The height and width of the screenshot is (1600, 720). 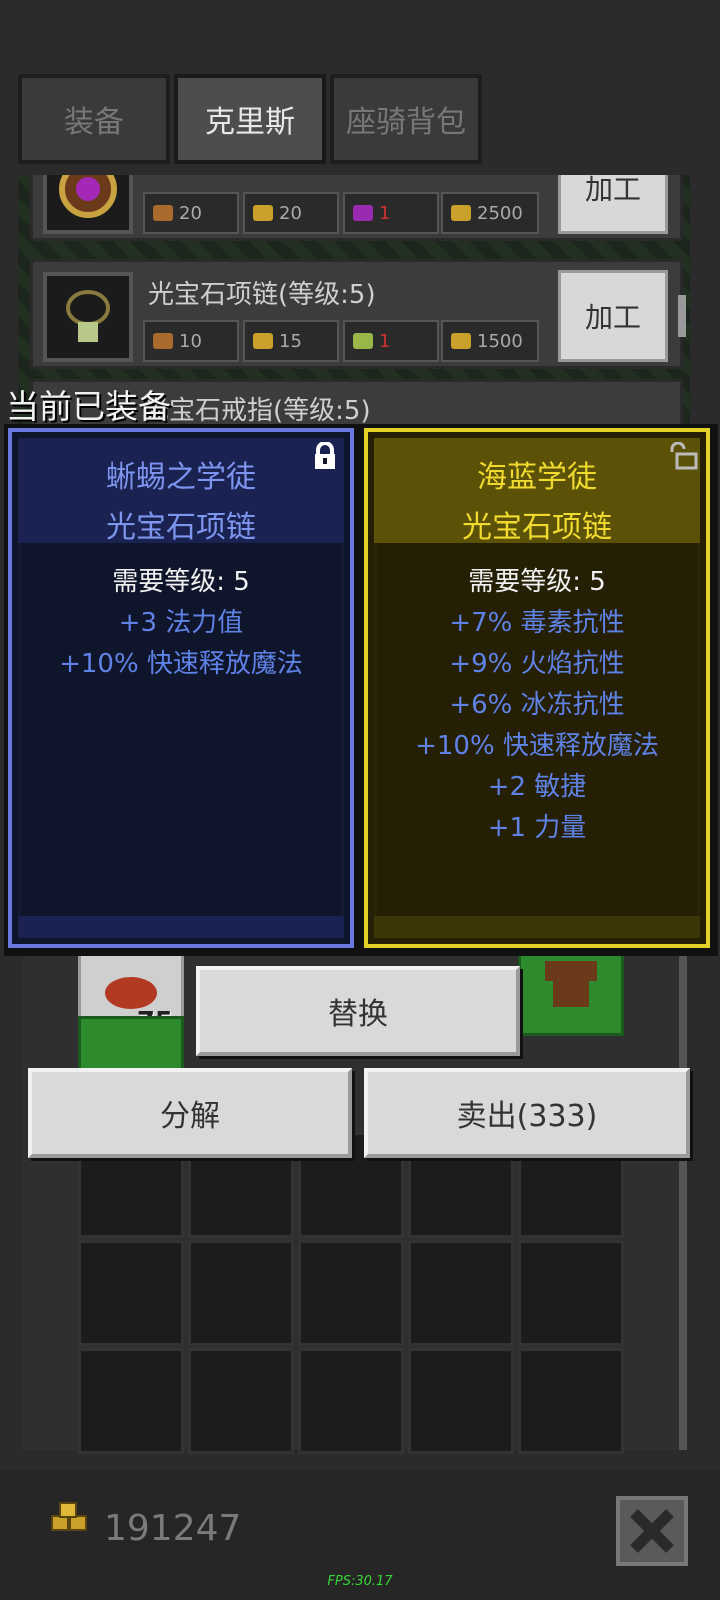 I want to click on tab-character: 克里斯, so click(x=250, y=119).